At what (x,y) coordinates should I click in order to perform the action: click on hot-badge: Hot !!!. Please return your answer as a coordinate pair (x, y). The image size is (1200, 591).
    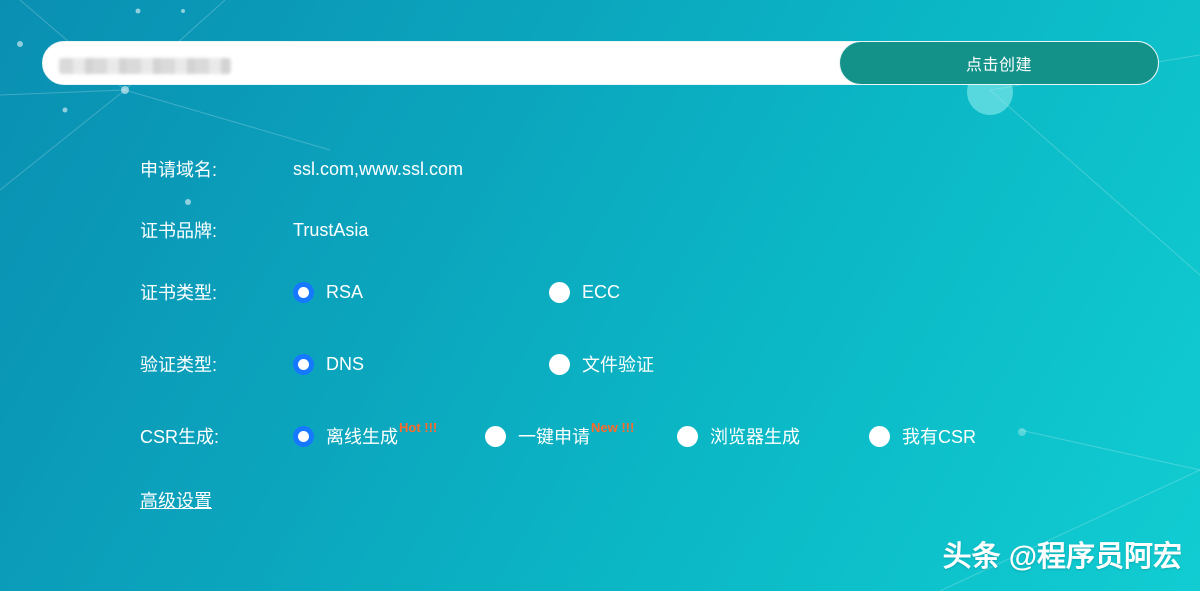
    Looking at the image, I should click on (418, 427).